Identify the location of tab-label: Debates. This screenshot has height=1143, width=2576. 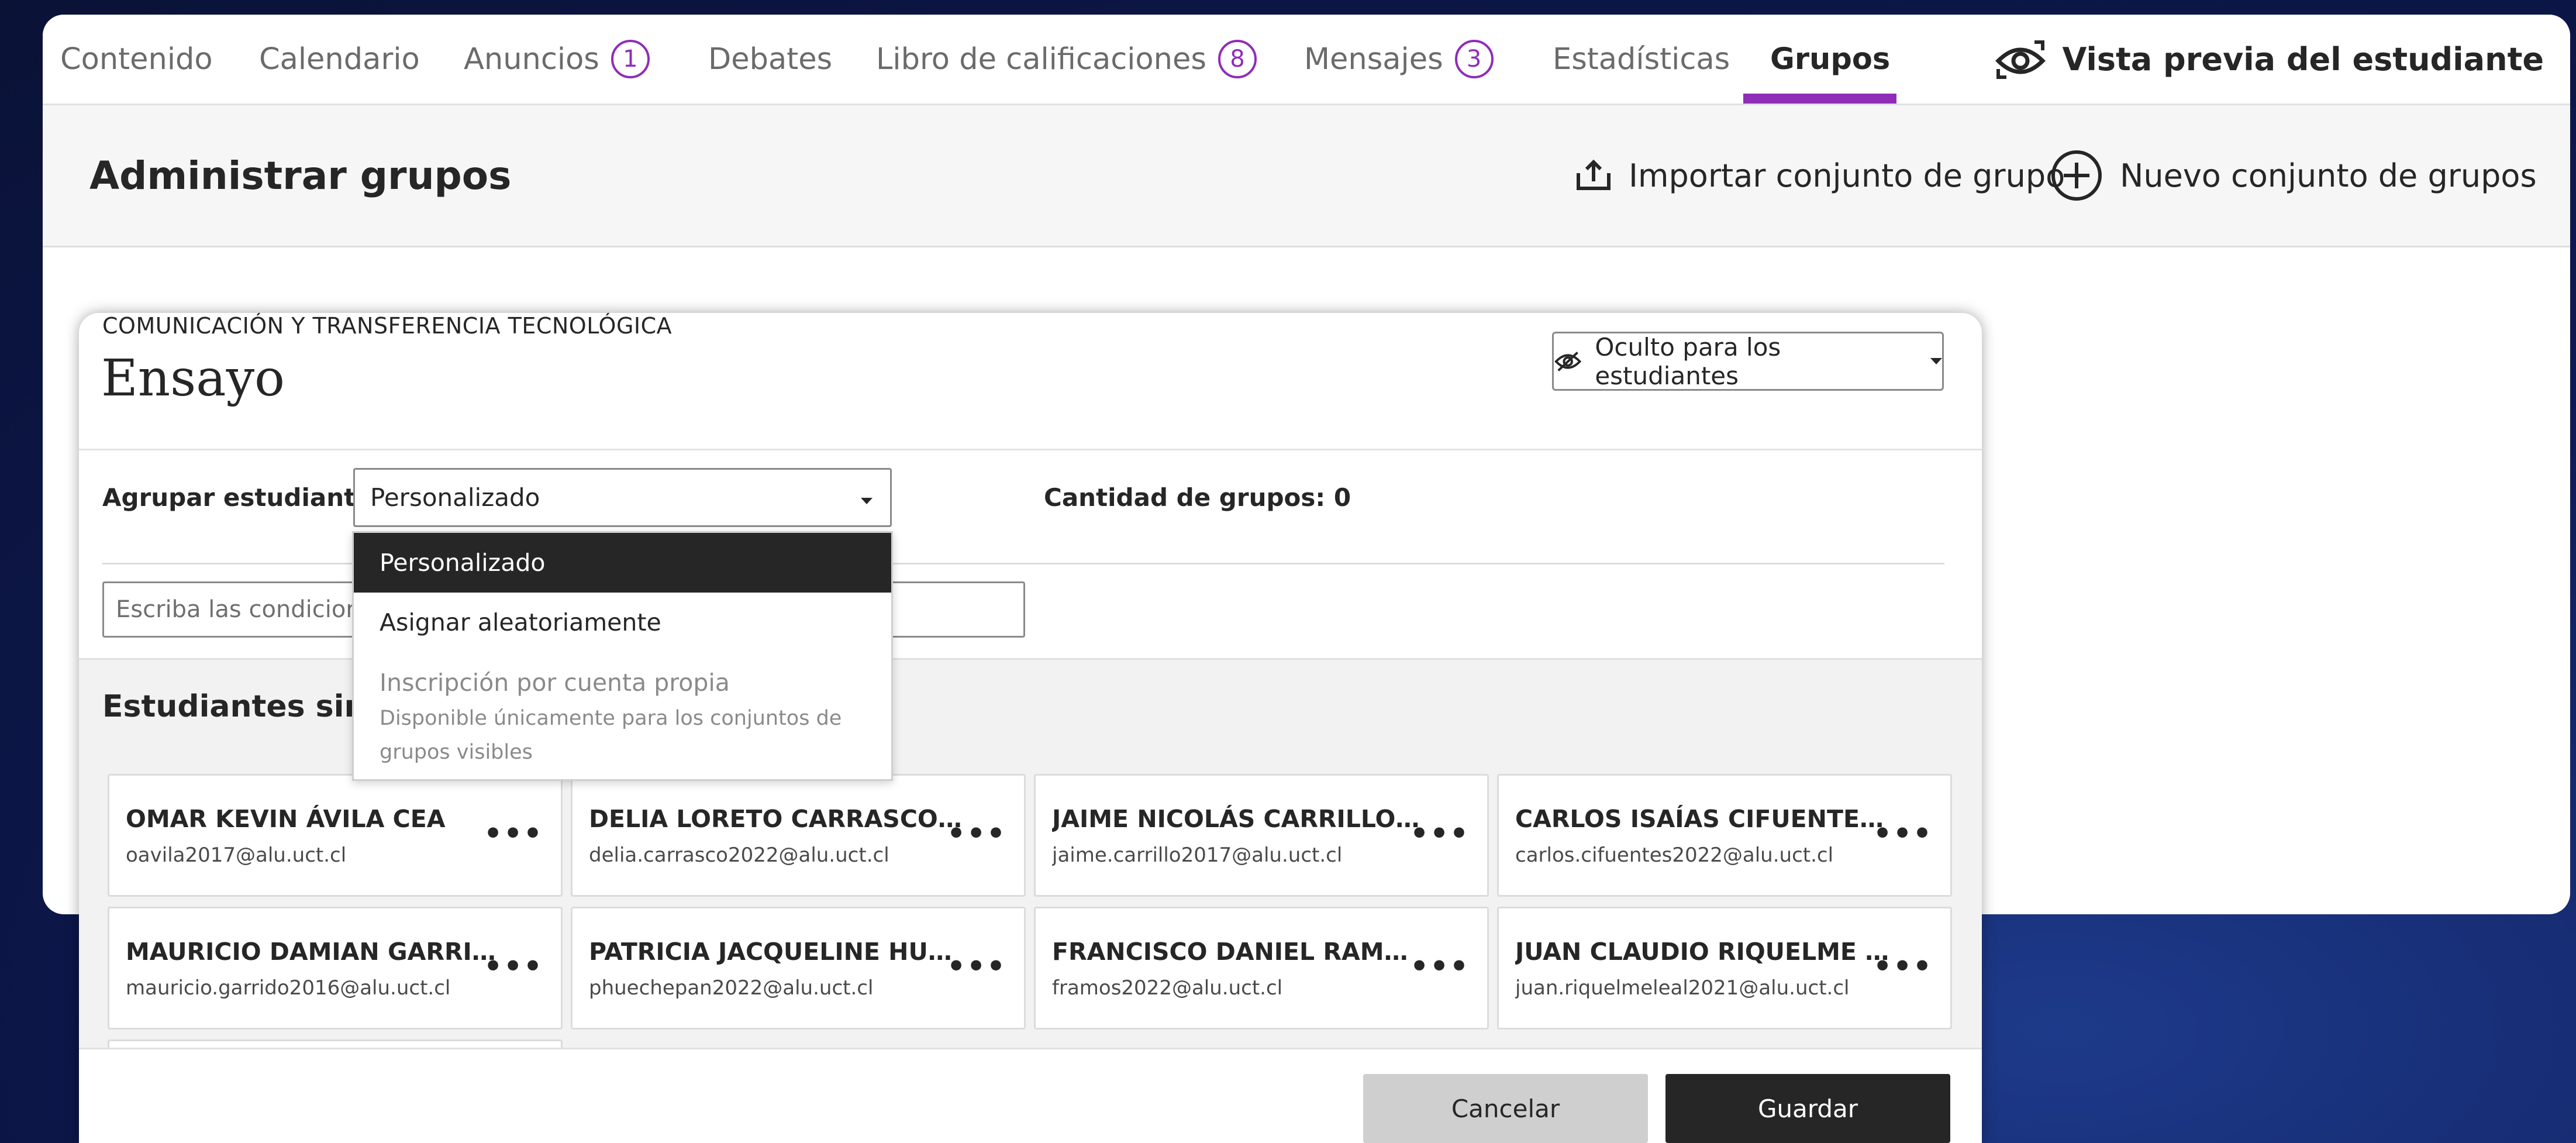
(771, 60).